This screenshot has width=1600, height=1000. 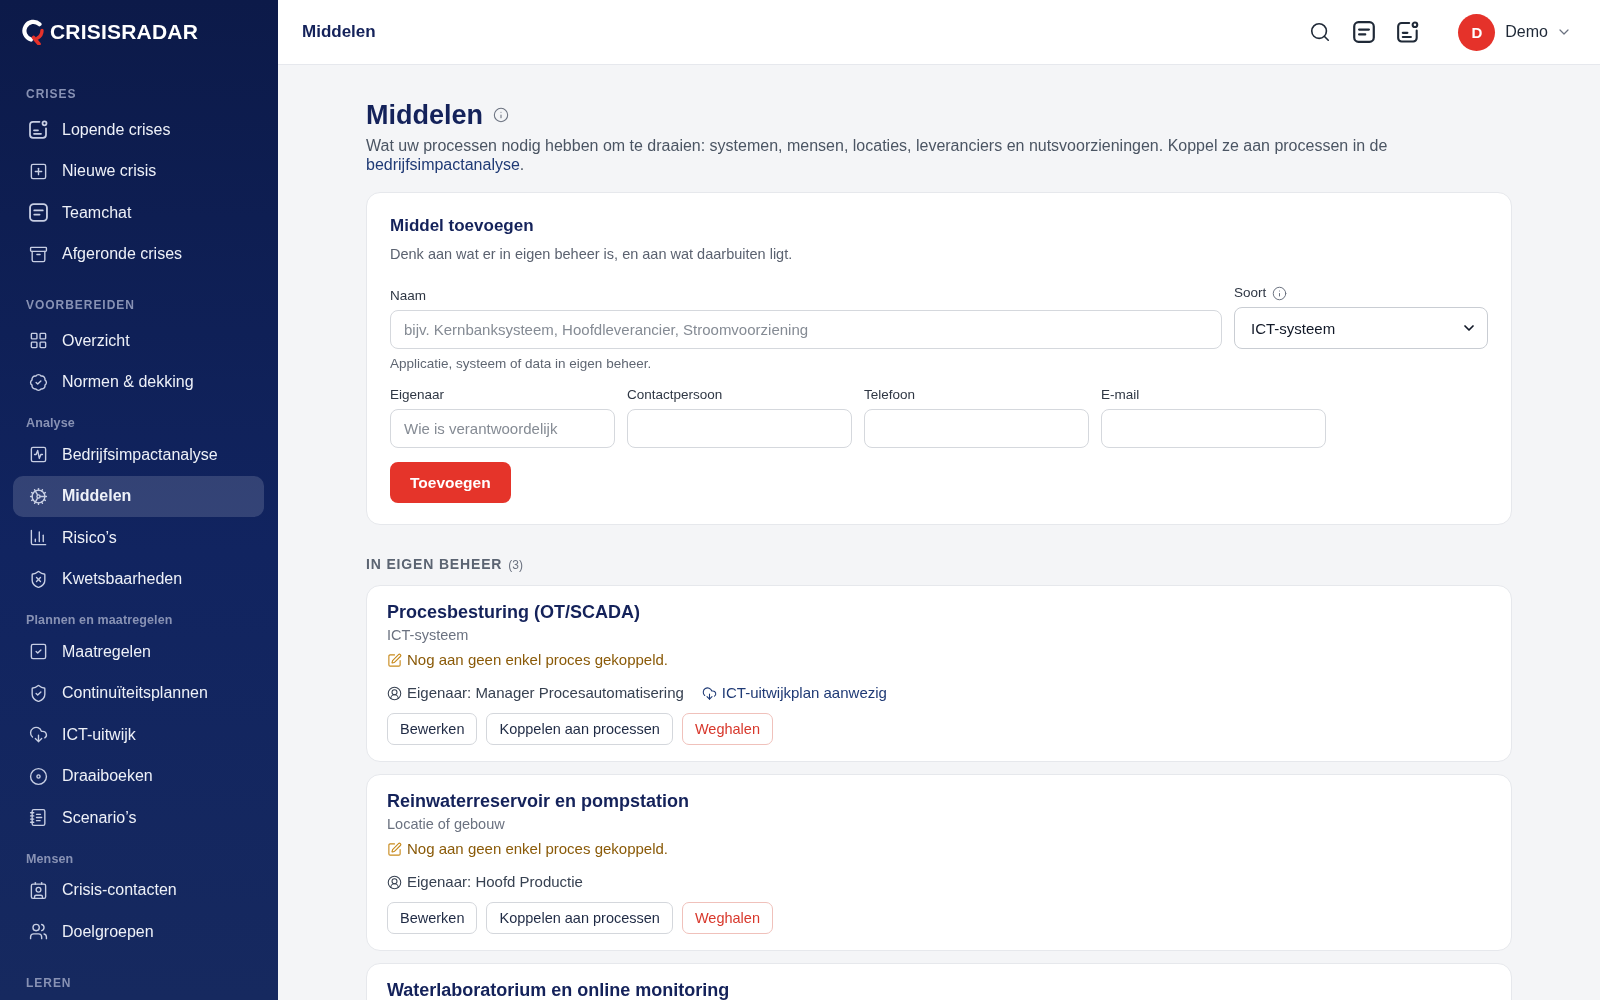 What do you see at coordinates (138, 213) in the screenshot?
I see `sidebar-item: Teamchat` at bounding box center [138, 213].